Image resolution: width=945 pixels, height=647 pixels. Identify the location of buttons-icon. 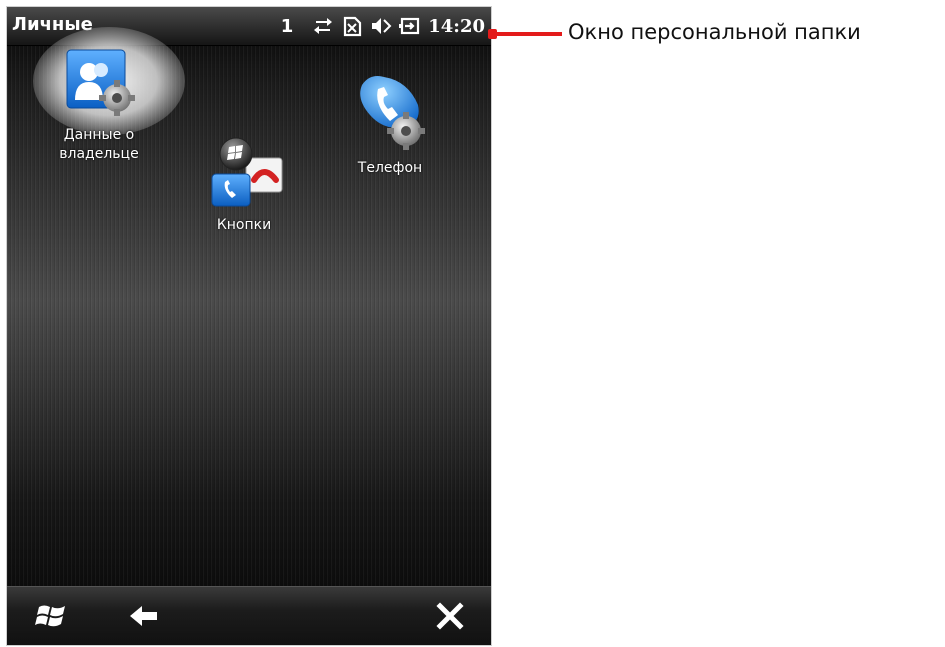
(247, 172).